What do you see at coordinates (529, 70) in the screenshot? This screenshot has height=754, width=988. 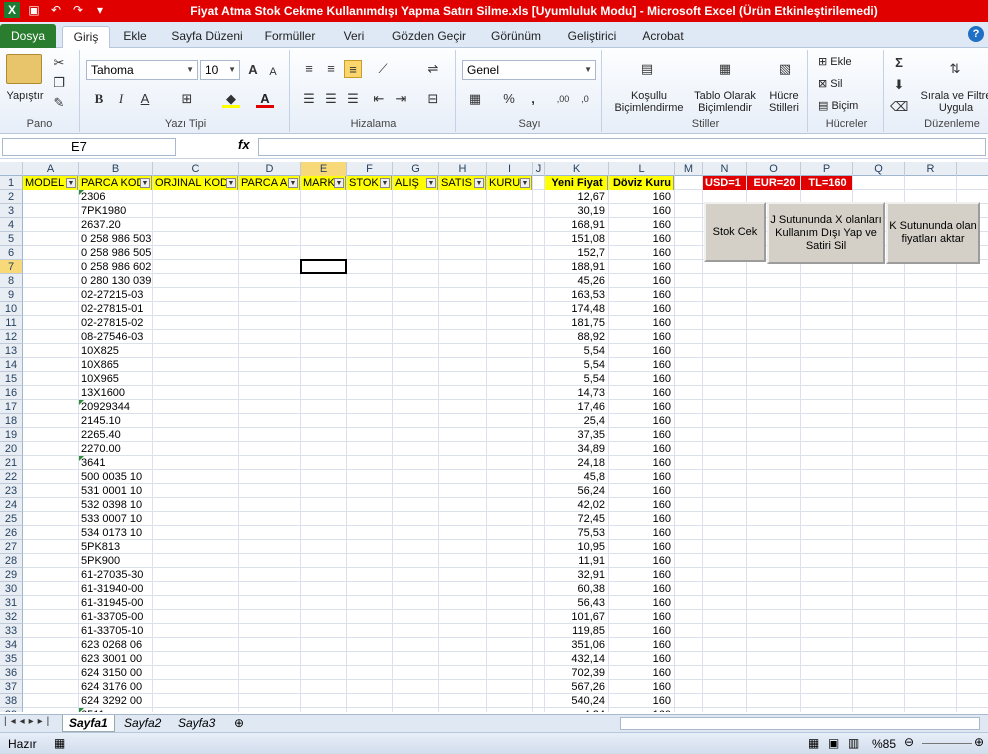 I see `number-format-select: Genel ▼` at bounding box center [529, 70].